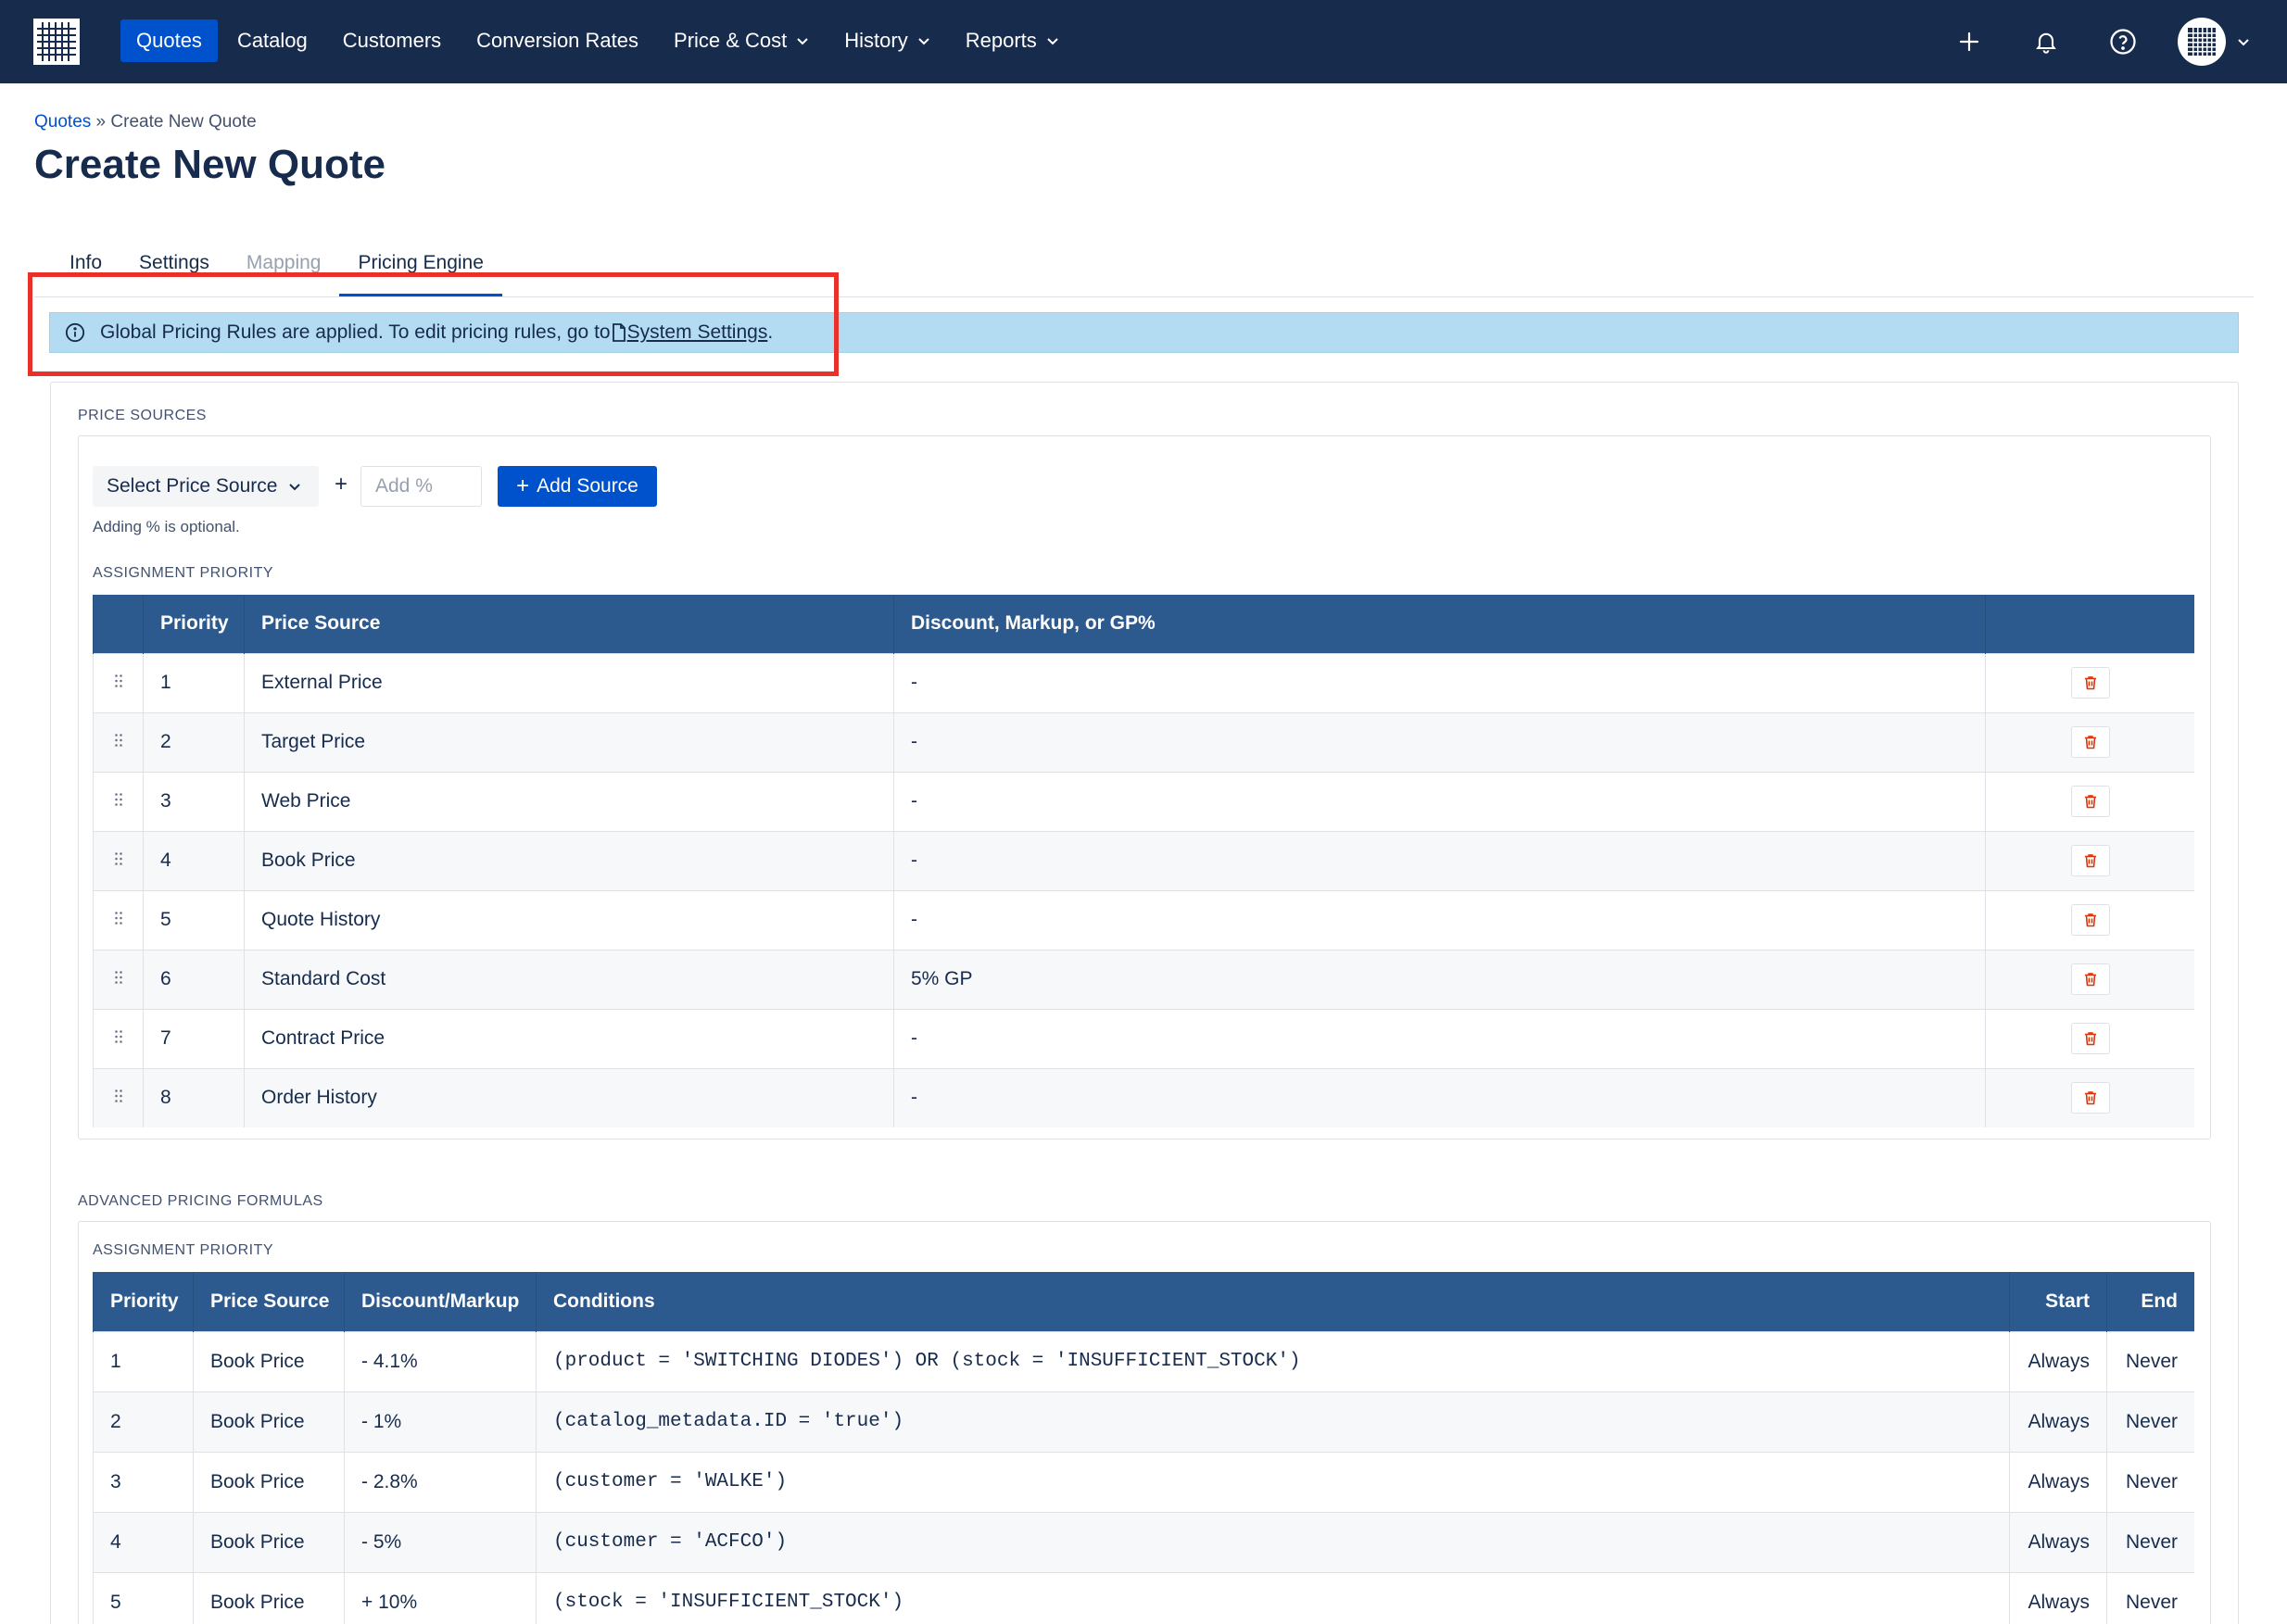 This screenshot has width=2287, height=1624. What do you see at coordinates (440, 1541) in the screenshot?
I see `discount-markup-cell: - 5%` at bounding box center [440, 1541].